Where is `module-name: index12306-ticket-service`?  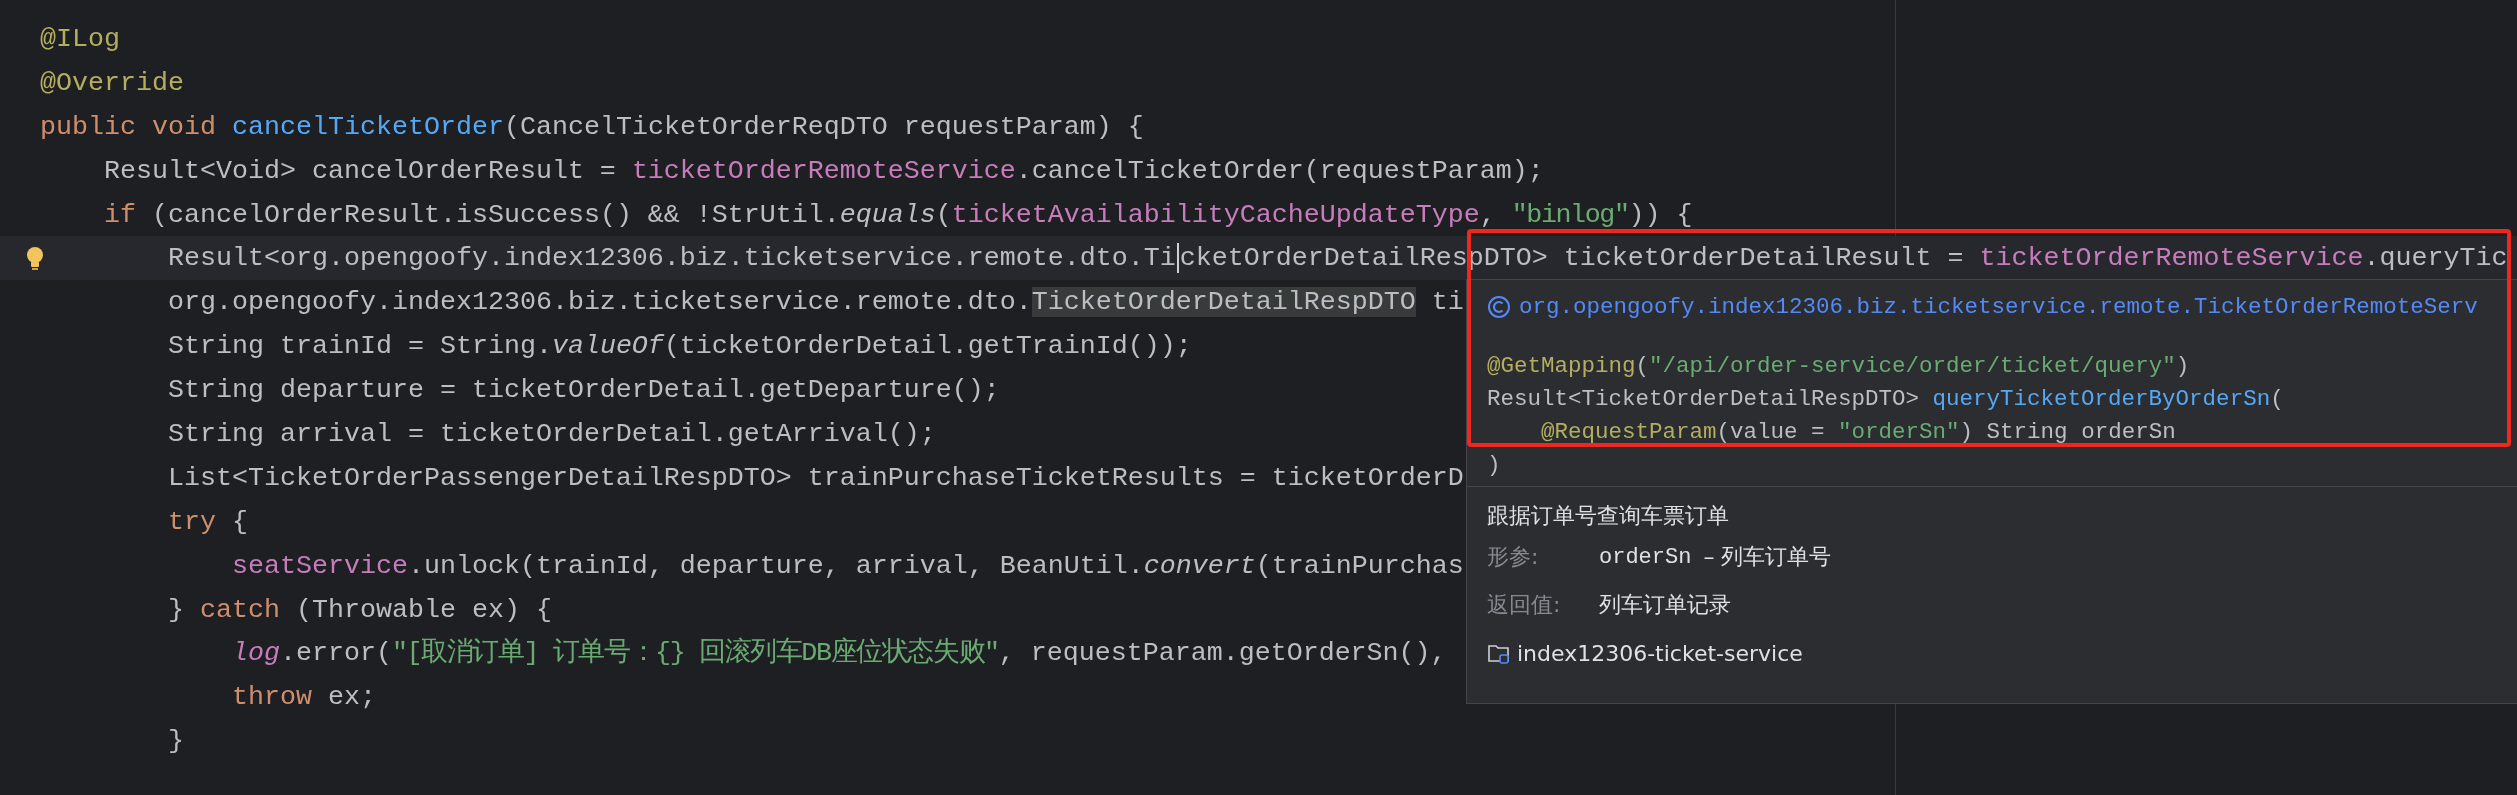 module-name: index12306-ticket-service is located at coordinates (1660, 653).